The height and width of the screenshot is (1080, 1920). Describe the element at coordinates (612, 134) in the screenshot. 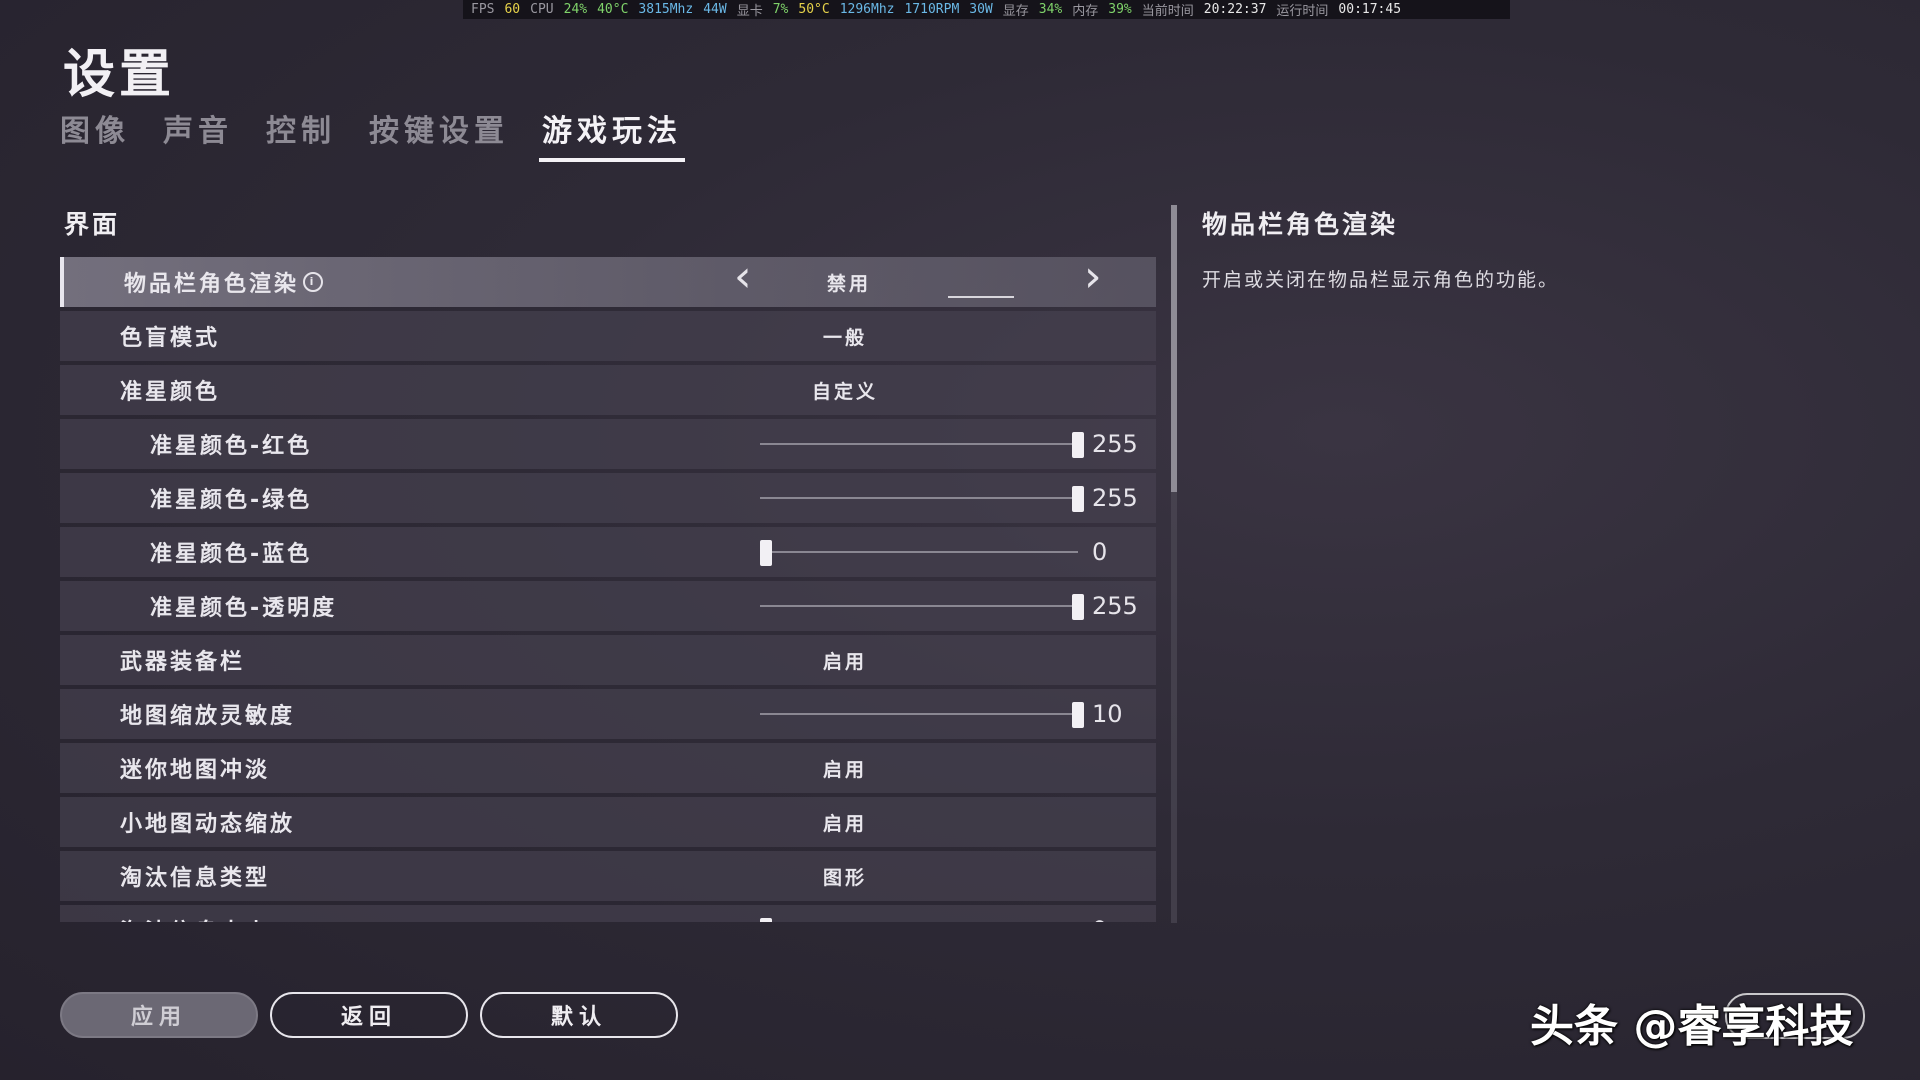

I see `tab-gameplay: 游戏玩法` at that location.